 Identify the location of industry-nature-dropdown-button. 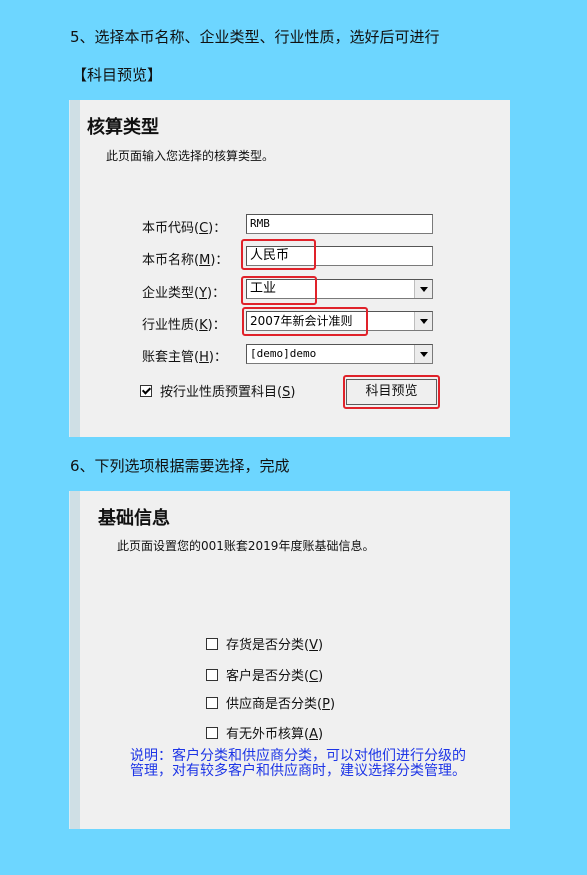
(423, 321).